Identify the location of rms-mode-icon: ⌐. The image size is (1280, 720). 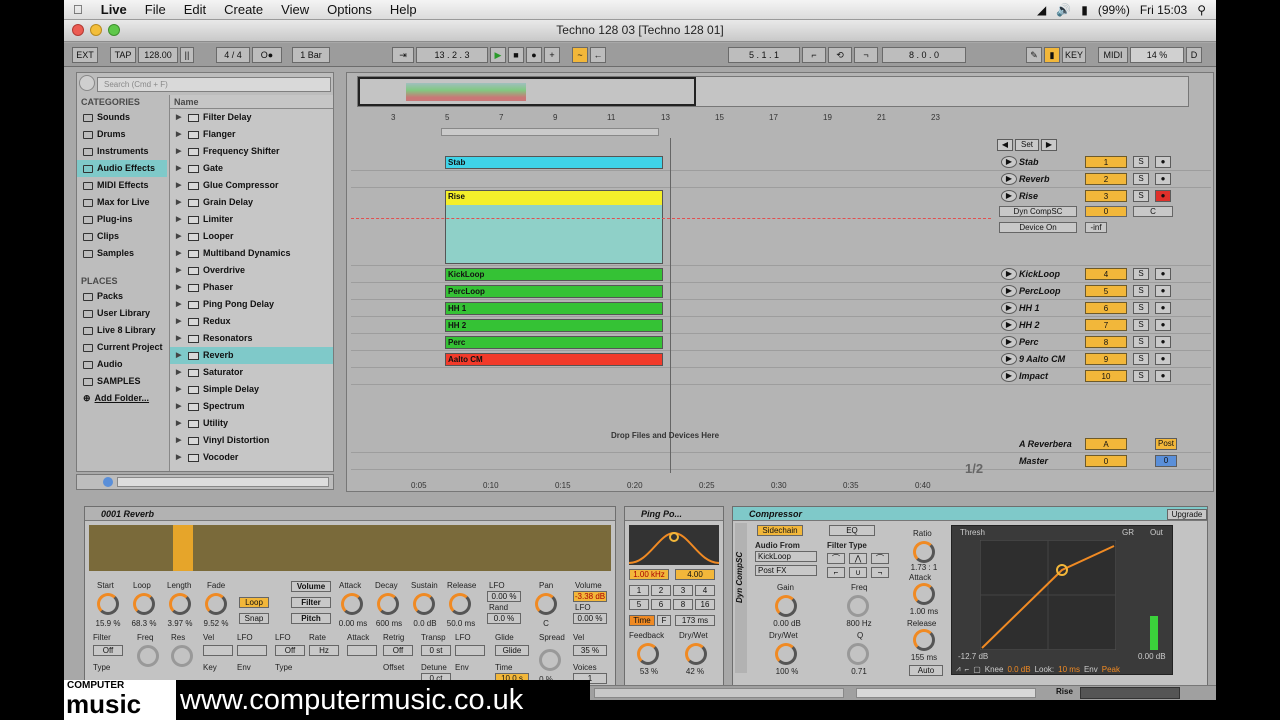
(967, 669).